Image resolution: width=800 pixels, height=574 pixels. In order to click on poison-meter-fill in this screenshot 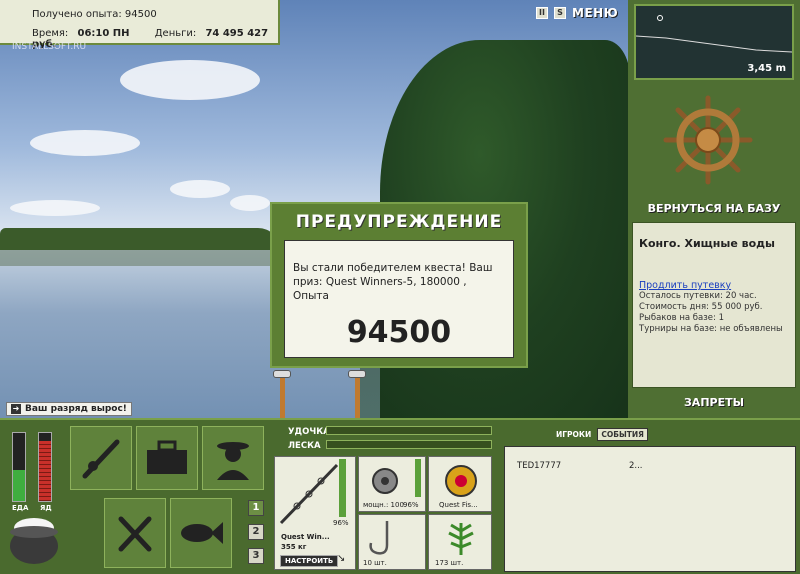, I will do `click(45, 471)`.